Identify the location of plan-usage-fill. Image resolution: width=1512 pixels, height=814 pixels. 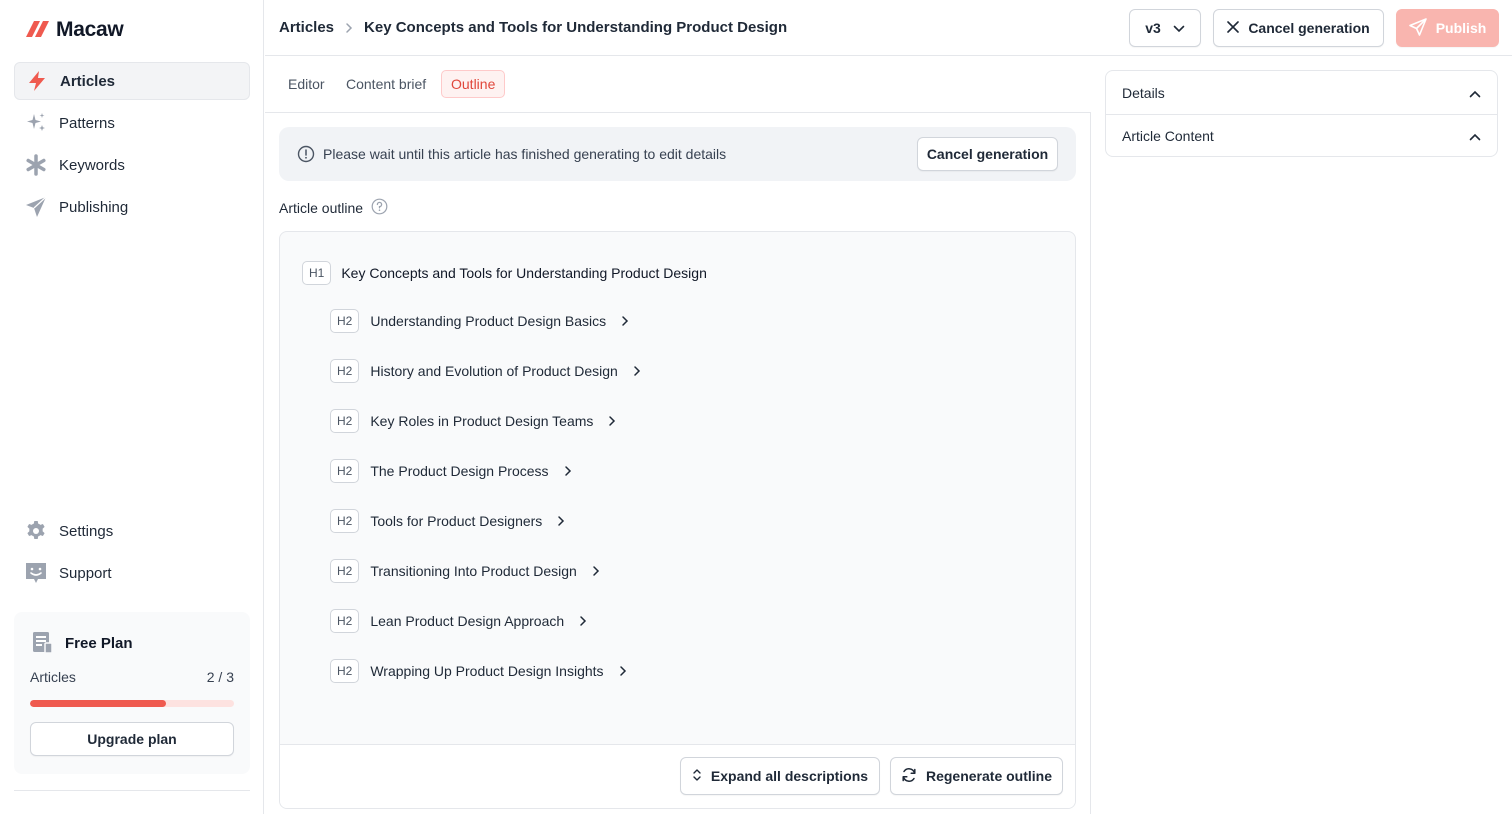
(98, 703).